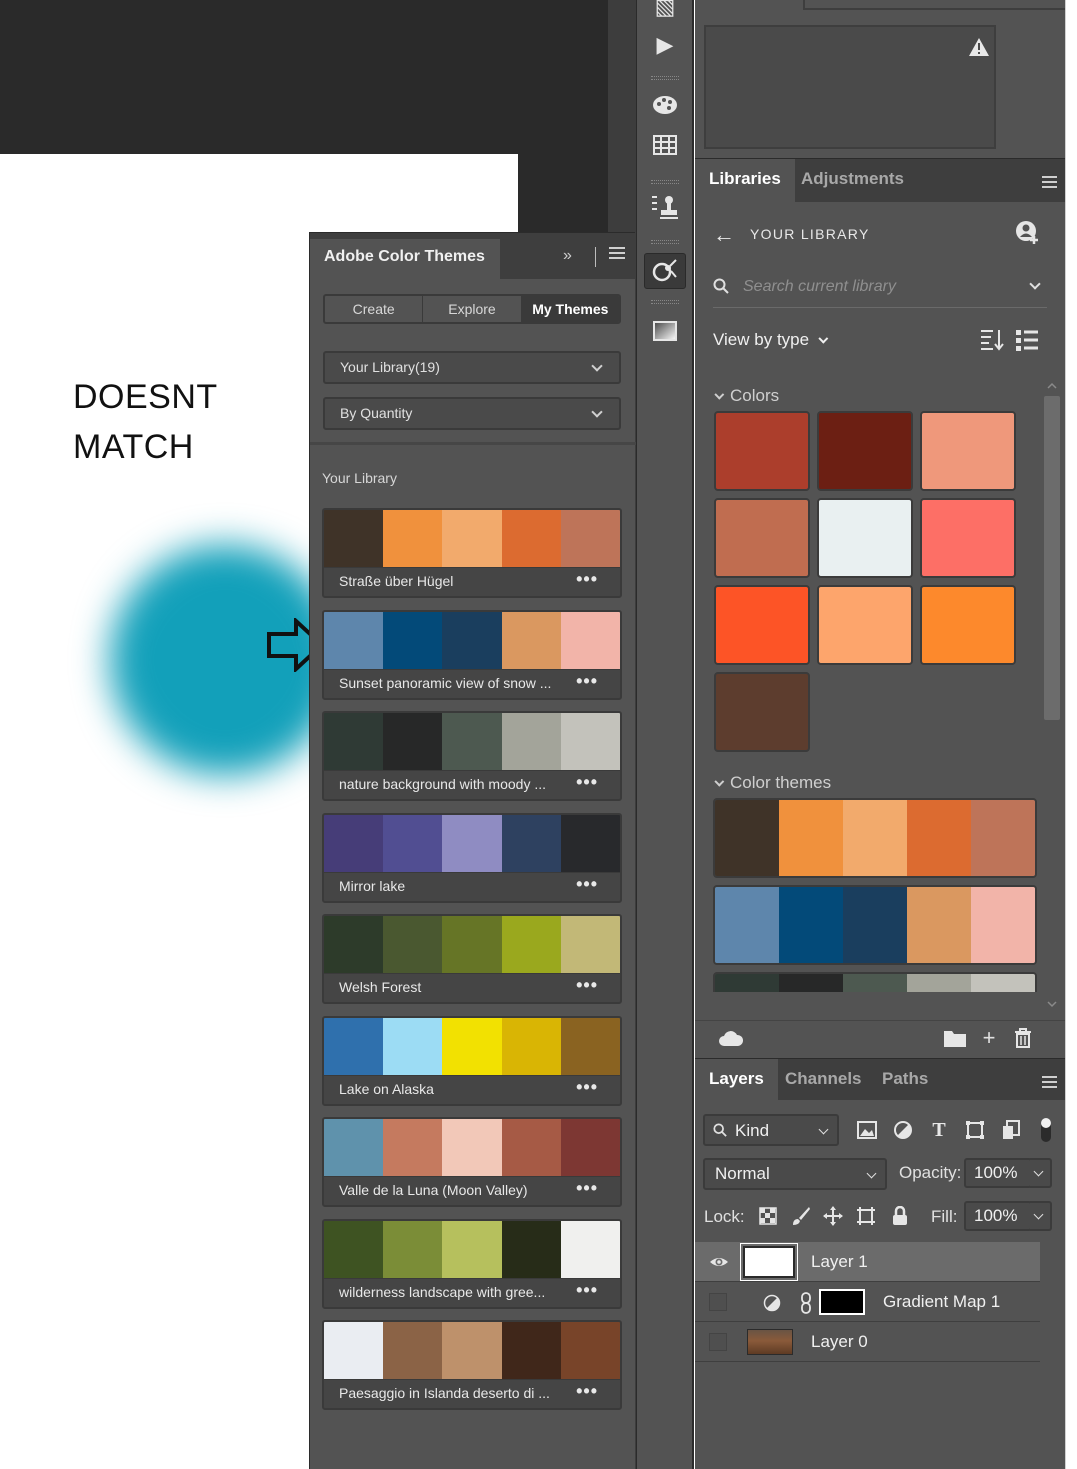  I want to click on smart-object-filter-icon, so click(1011, 1130).